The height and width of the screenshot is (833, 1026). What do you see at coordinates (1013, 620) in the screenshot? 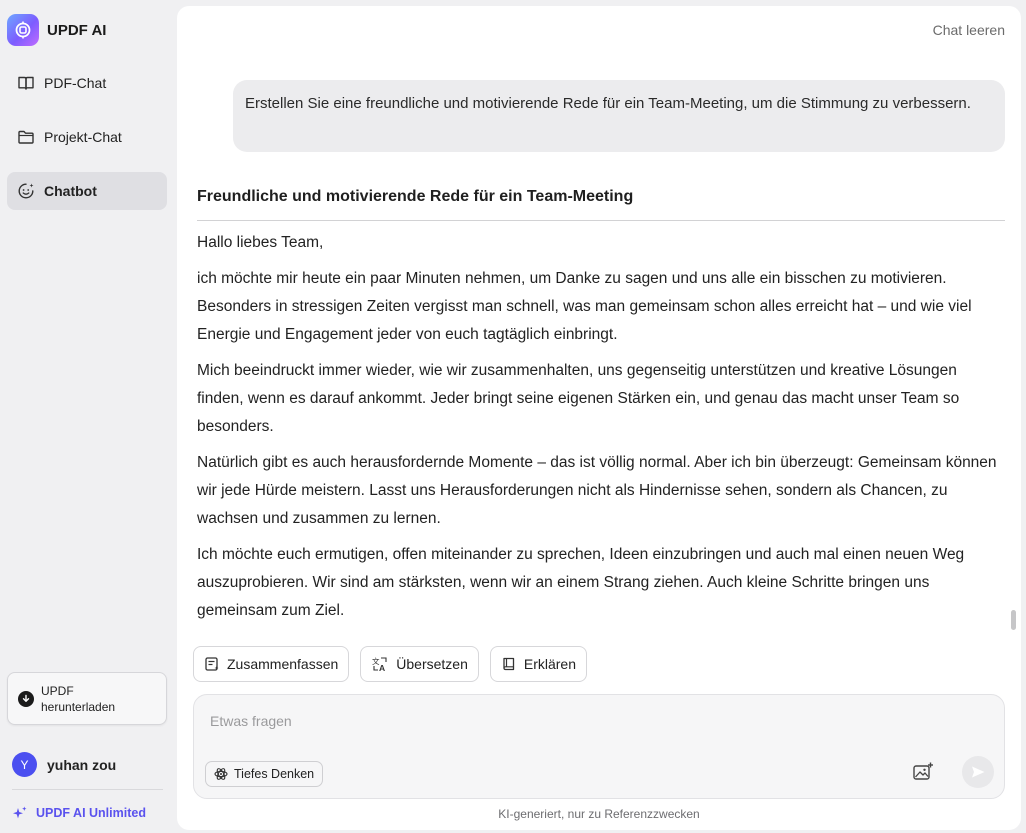
I see `scrollbar-thumb` at bounding box center [1013, 620].